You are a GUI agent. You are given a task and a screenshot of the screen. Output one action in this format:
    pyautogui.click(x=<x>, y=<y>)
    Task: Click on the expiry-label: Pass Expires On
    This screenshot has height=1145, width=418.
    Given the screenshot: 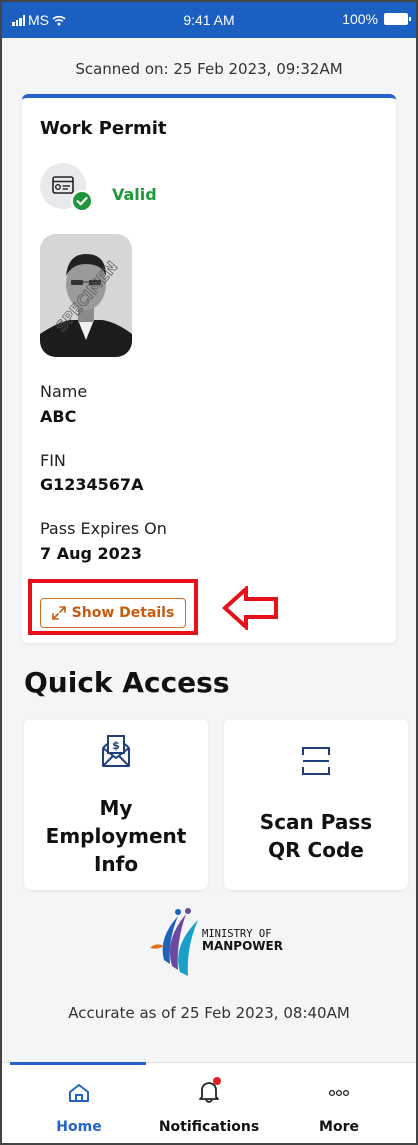 What is the action you would take?
    pyautogui.click(x=103, y=528)
    